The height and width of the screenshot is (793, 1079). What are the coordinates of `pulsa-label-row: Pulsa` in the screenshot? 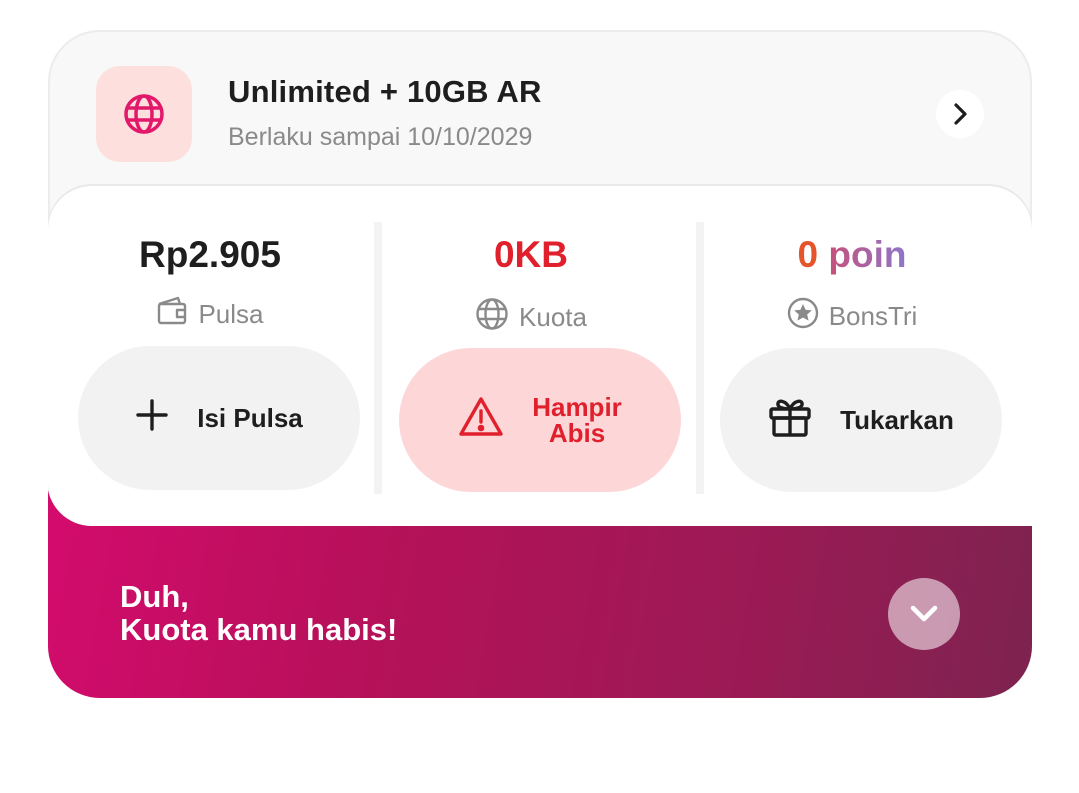 It's located at (210, 314).